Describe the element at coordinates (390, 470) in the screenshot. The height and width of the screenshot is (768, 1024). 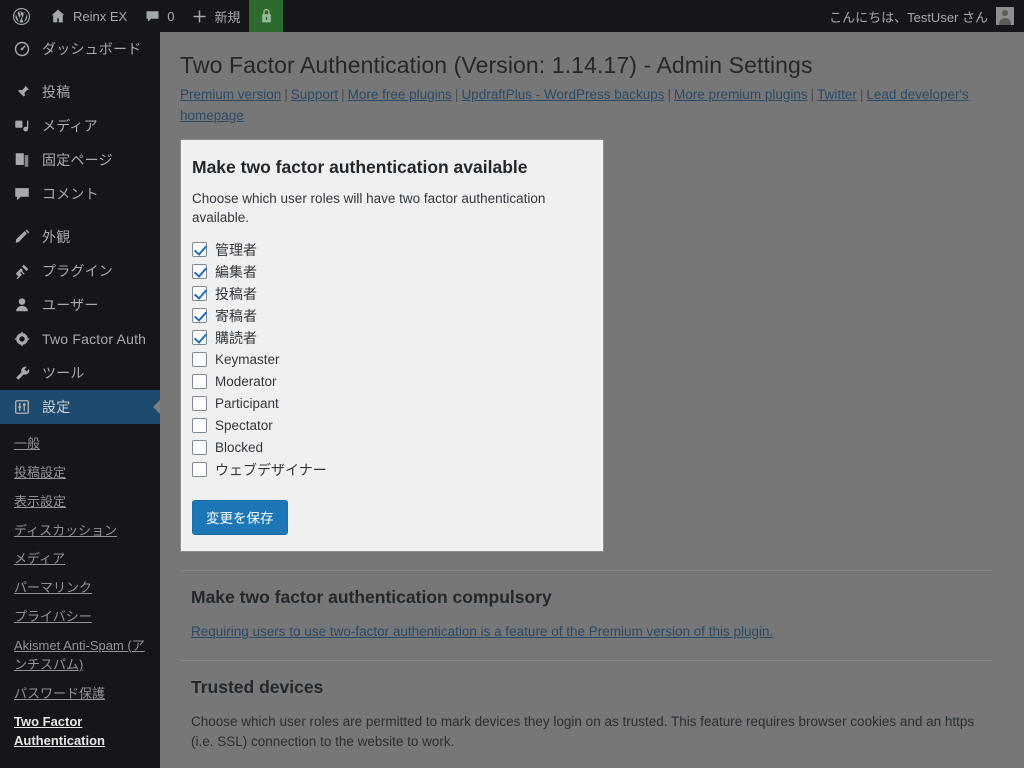
I see `role-row-10: ウェブデザイナー` at that location.